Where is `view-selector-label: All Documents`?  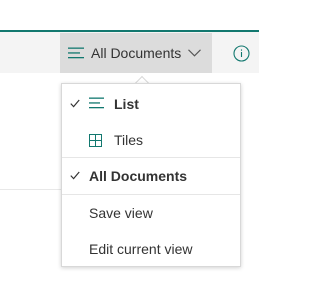
view-selector-label: All Documents is located at coordinates (136, 53).